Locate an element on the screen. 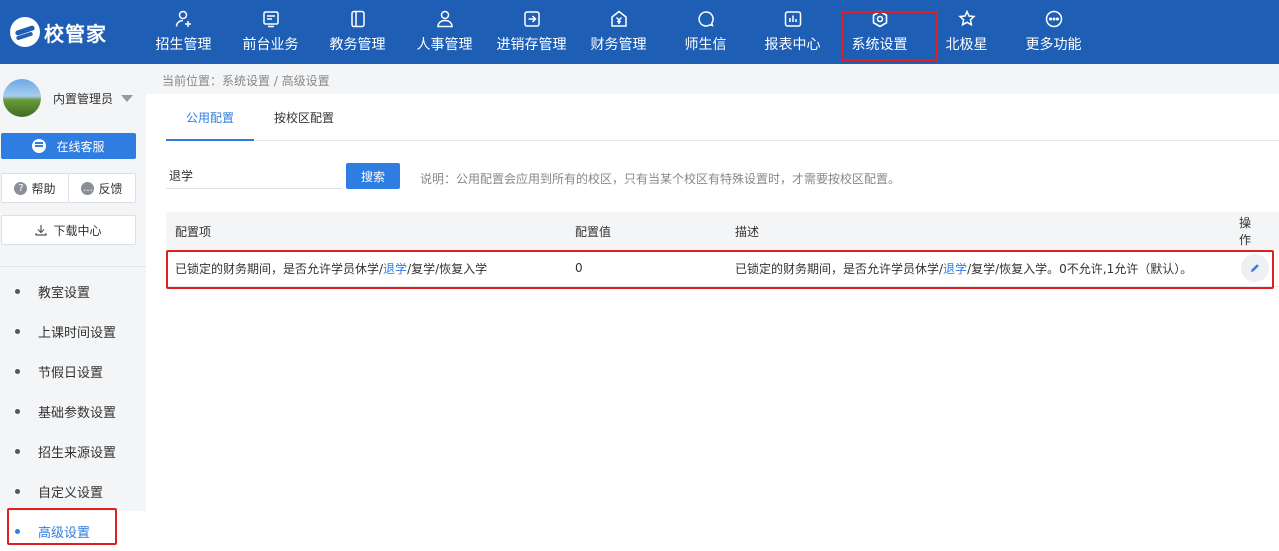 The image size is (1279, 551). tab-public-config: 公用配置 is located at coordinates (210, 117).